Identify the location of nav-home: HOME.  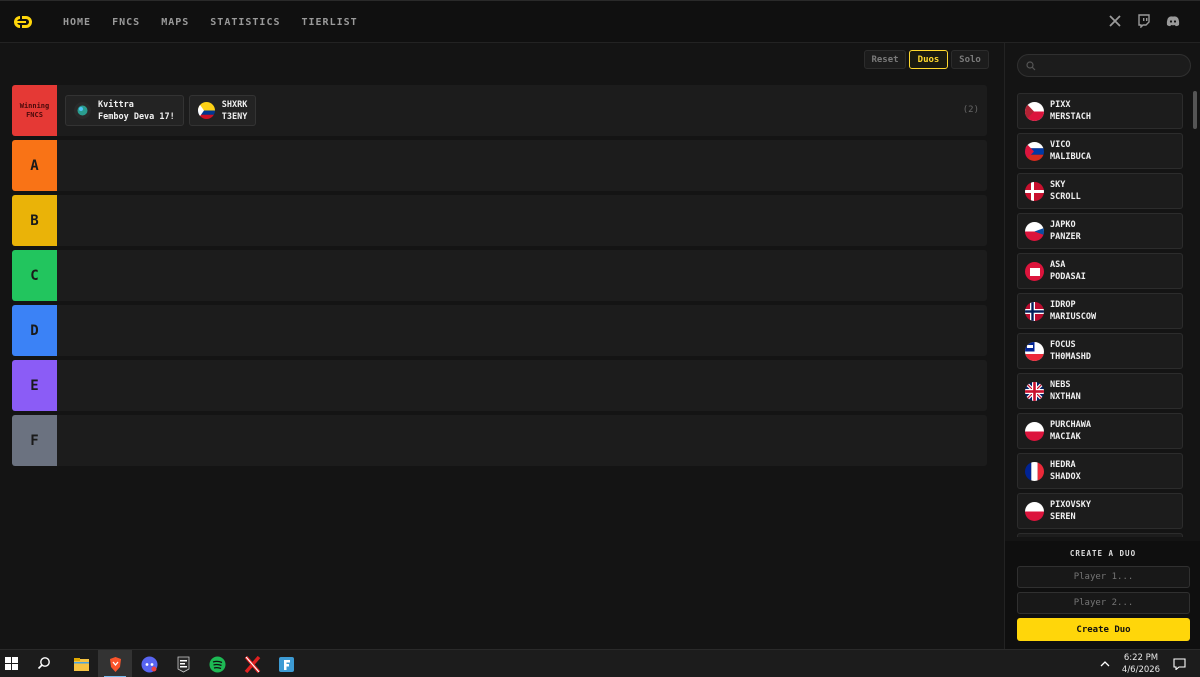
(77, 22).